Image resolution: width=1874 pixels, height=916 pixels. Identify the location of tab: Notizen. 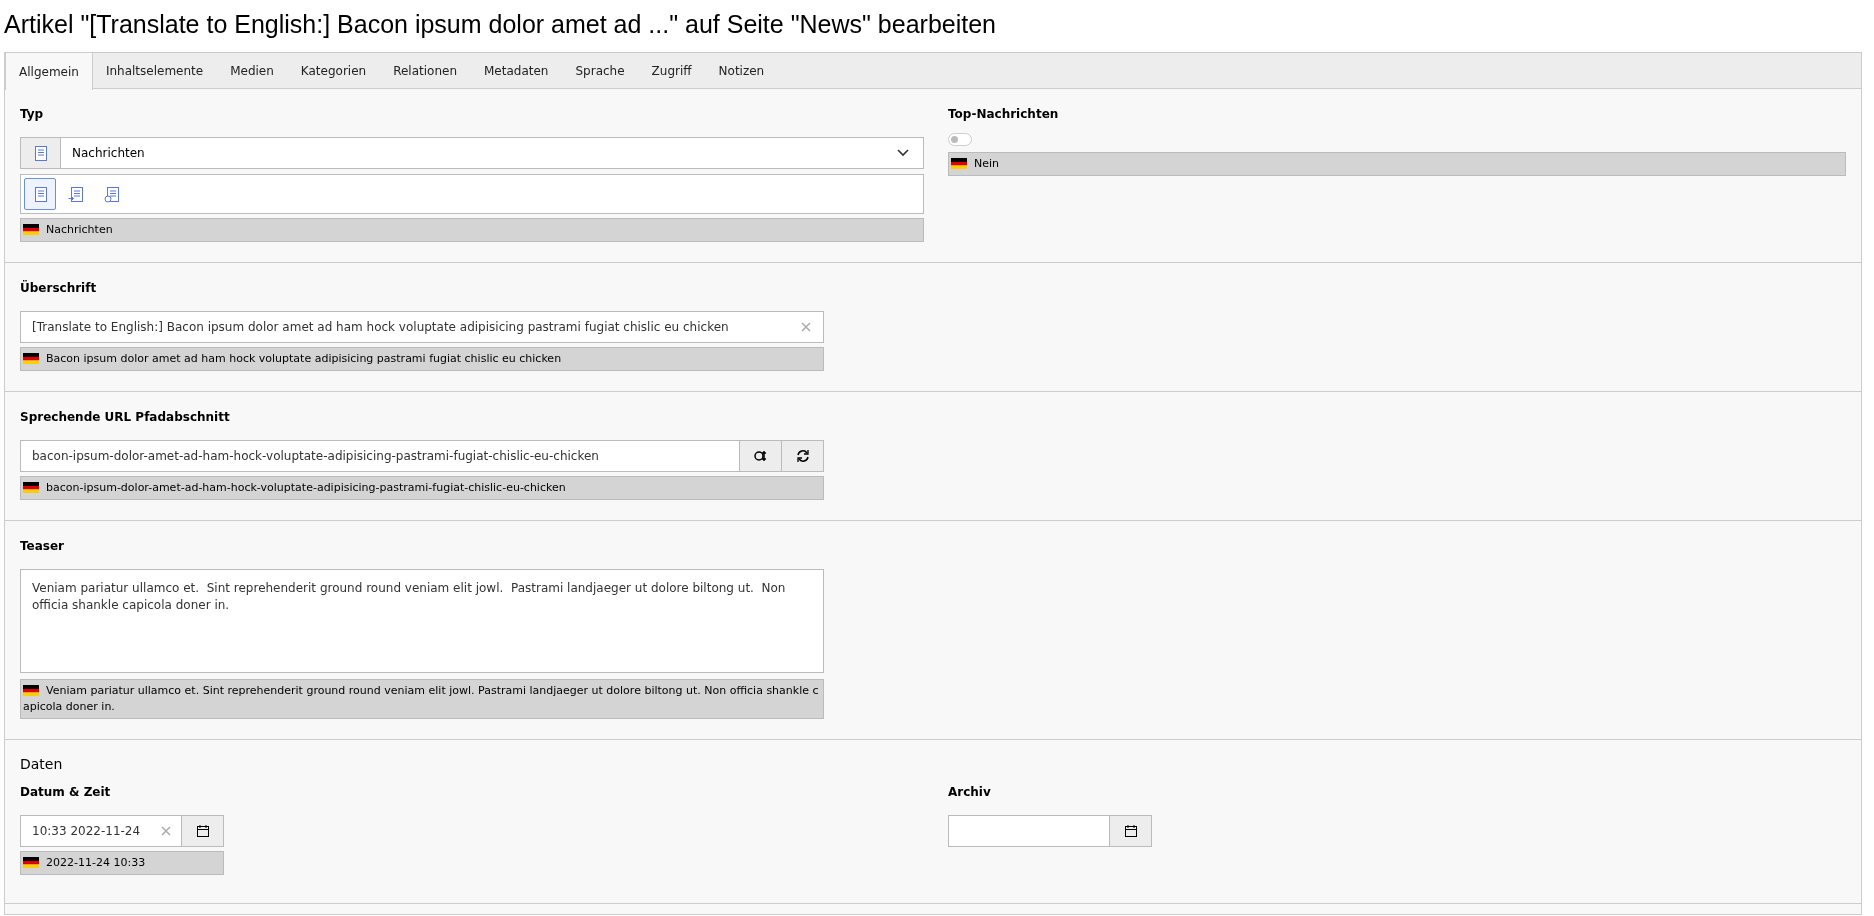
(742, 71).